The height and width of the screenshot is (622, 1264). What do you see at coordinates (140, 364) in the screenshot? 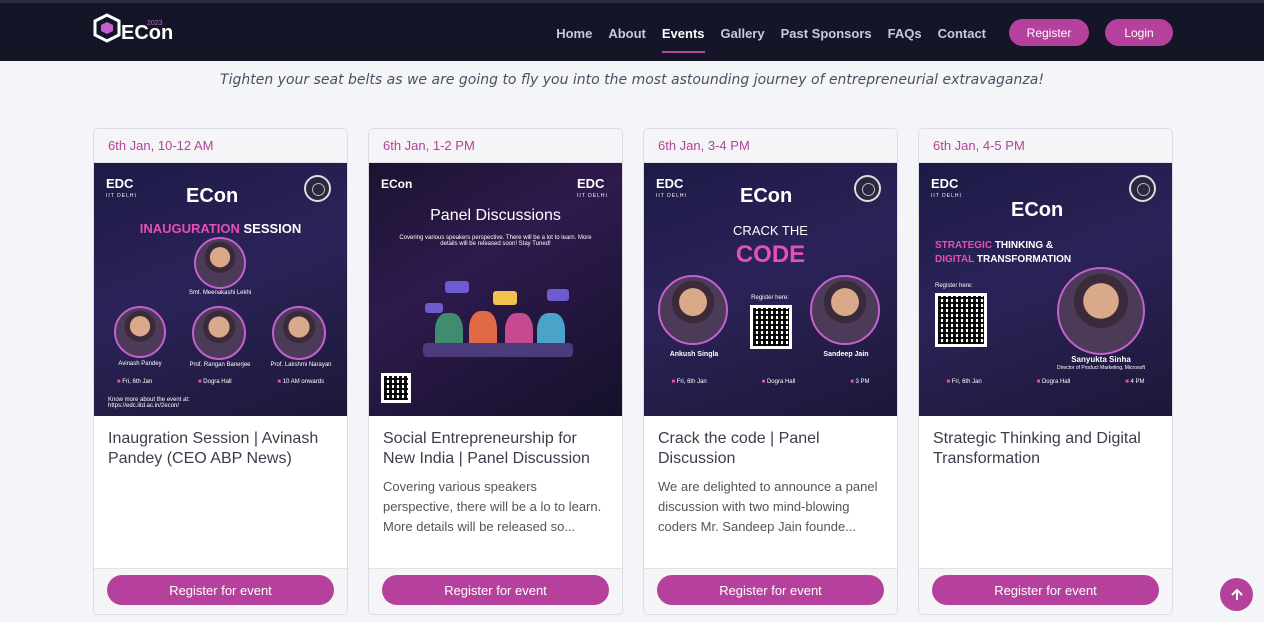
I see `speaker-name: Avinash Pandey` at bounding box center [140, 364].